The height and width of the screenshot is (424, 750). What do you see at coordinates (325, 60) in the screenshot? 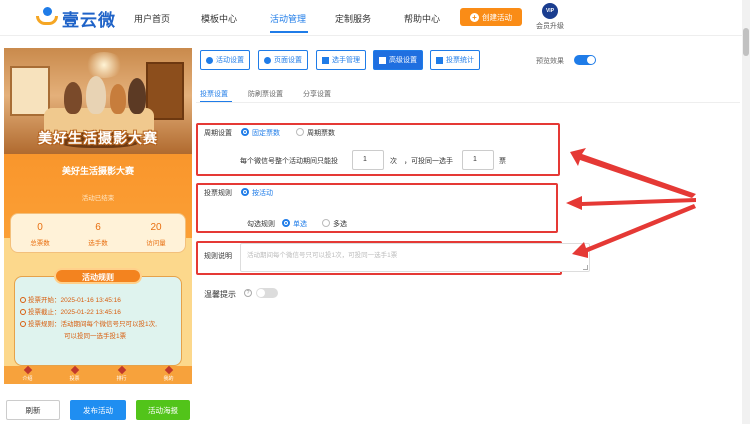
I see `users-icon` at bounding box center [325, 60].